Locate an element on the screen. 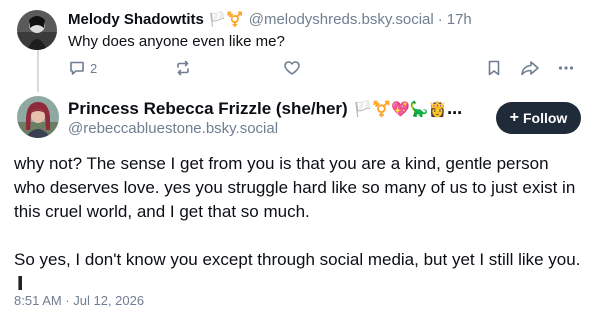 The width and height of the screenshot is (596, 324). parent-author-handle: @melodyshreds.bsky.social is located at coordinates (341, 19).